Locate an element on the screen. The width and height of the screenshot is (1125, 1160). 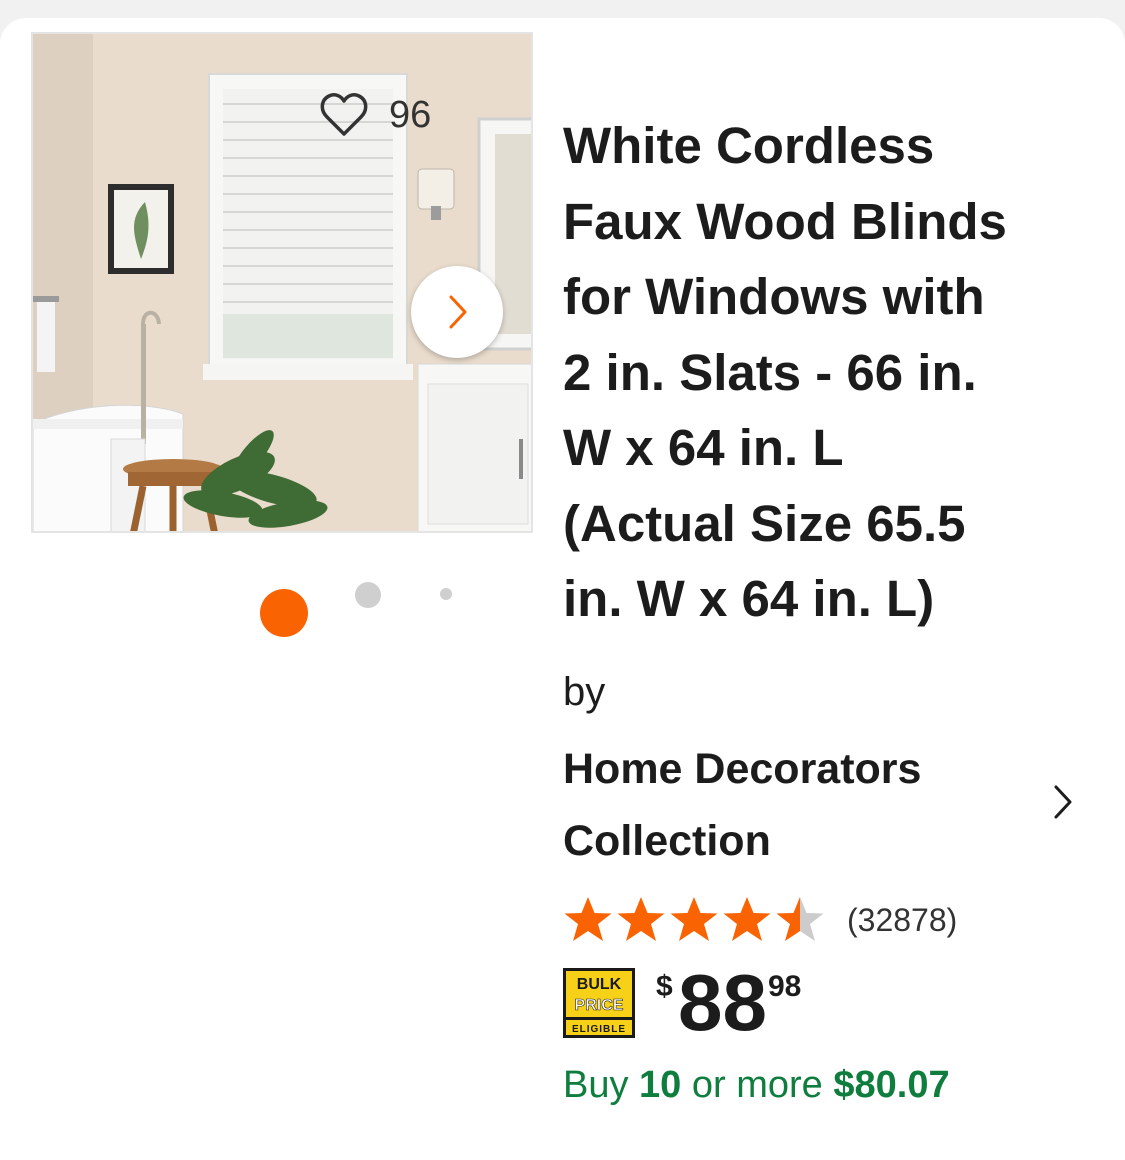
bulk-price-eligible-badge: BULK PRICE ELIGIBLE is located at coordinates (599, 1003).